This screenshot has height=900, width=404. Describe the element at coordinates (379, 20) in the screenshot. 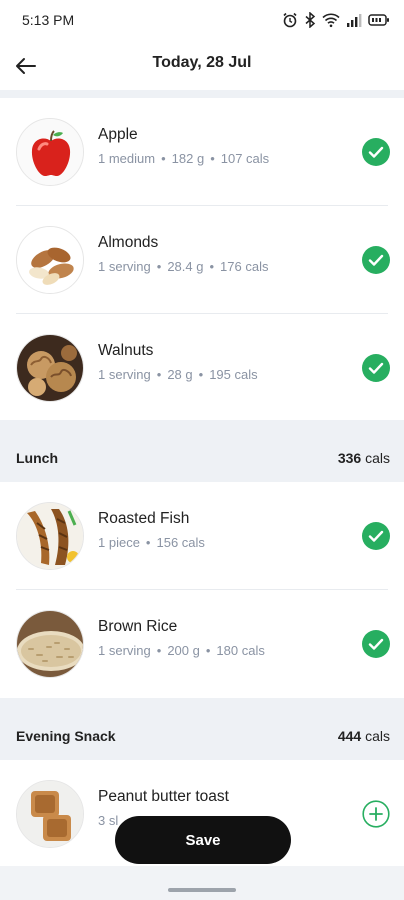

I see `battery-icon` at that location.